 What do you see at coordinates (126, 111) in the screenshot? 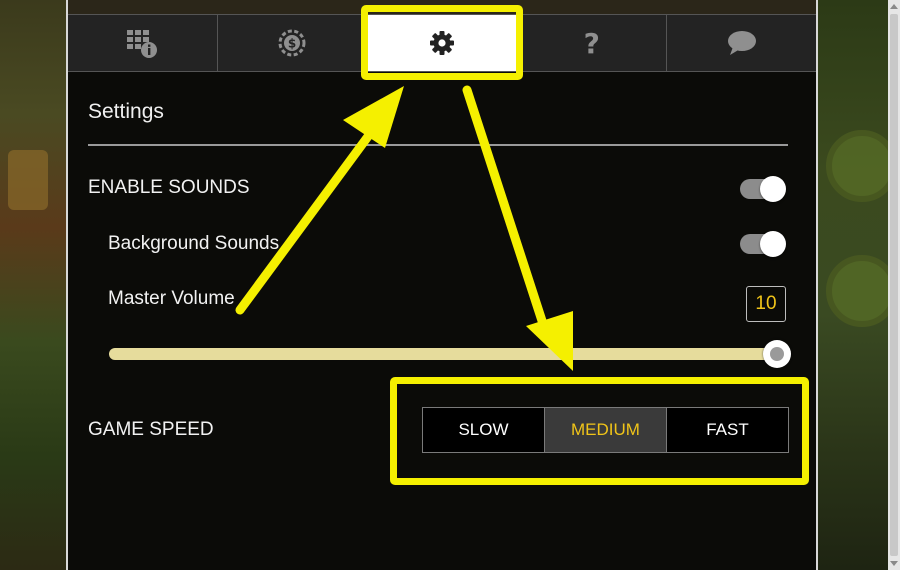
I see `page-title: Settings` at bounding box center [126, 111].